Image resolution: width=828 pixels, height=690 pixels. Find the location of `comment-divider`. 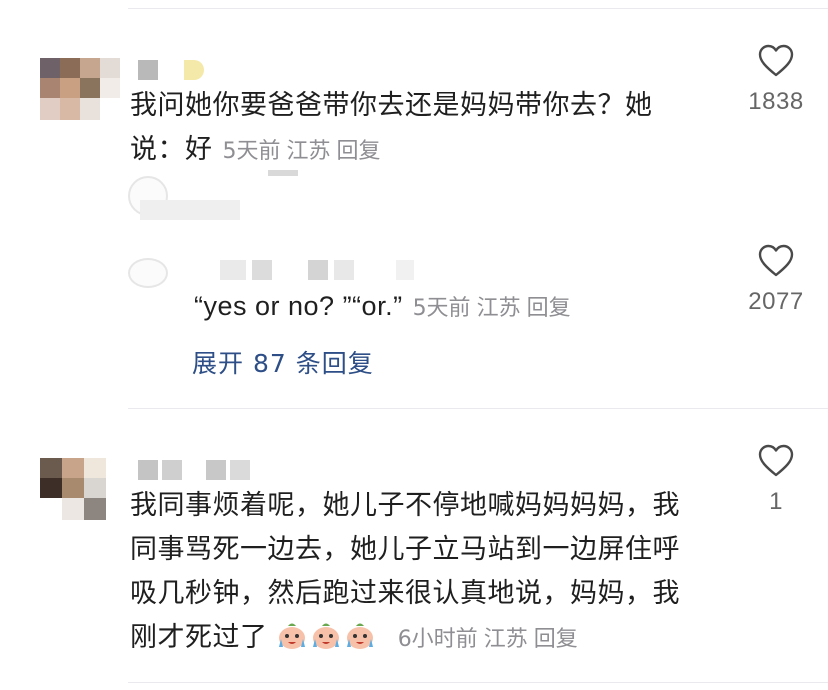

comment-divider is located at coordinates (478, 408).